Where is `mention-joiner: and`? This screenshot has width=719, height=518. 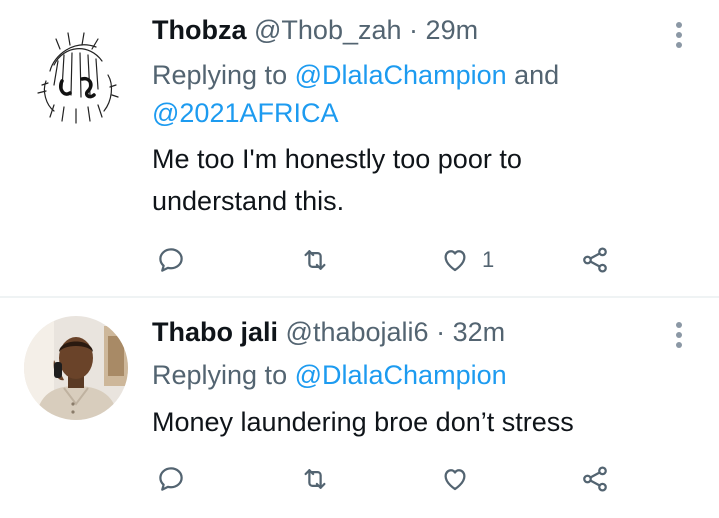 mention-joiner: and is located at coordinates (537, 75).